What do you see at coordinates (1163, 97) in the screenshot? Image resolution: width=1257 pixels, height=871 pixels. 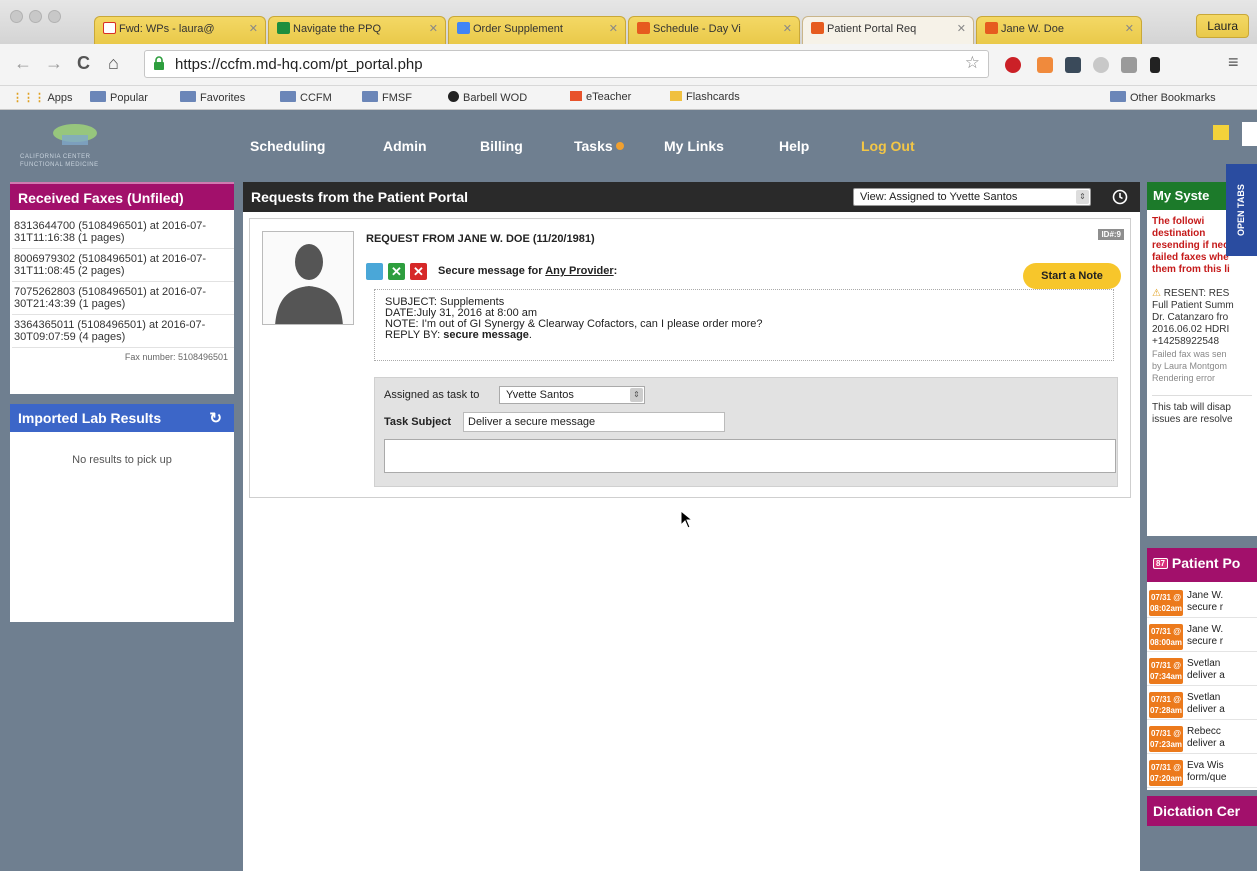 I see `bookmark-other: Other Bookmarks` at bounding box center [1163, 97].